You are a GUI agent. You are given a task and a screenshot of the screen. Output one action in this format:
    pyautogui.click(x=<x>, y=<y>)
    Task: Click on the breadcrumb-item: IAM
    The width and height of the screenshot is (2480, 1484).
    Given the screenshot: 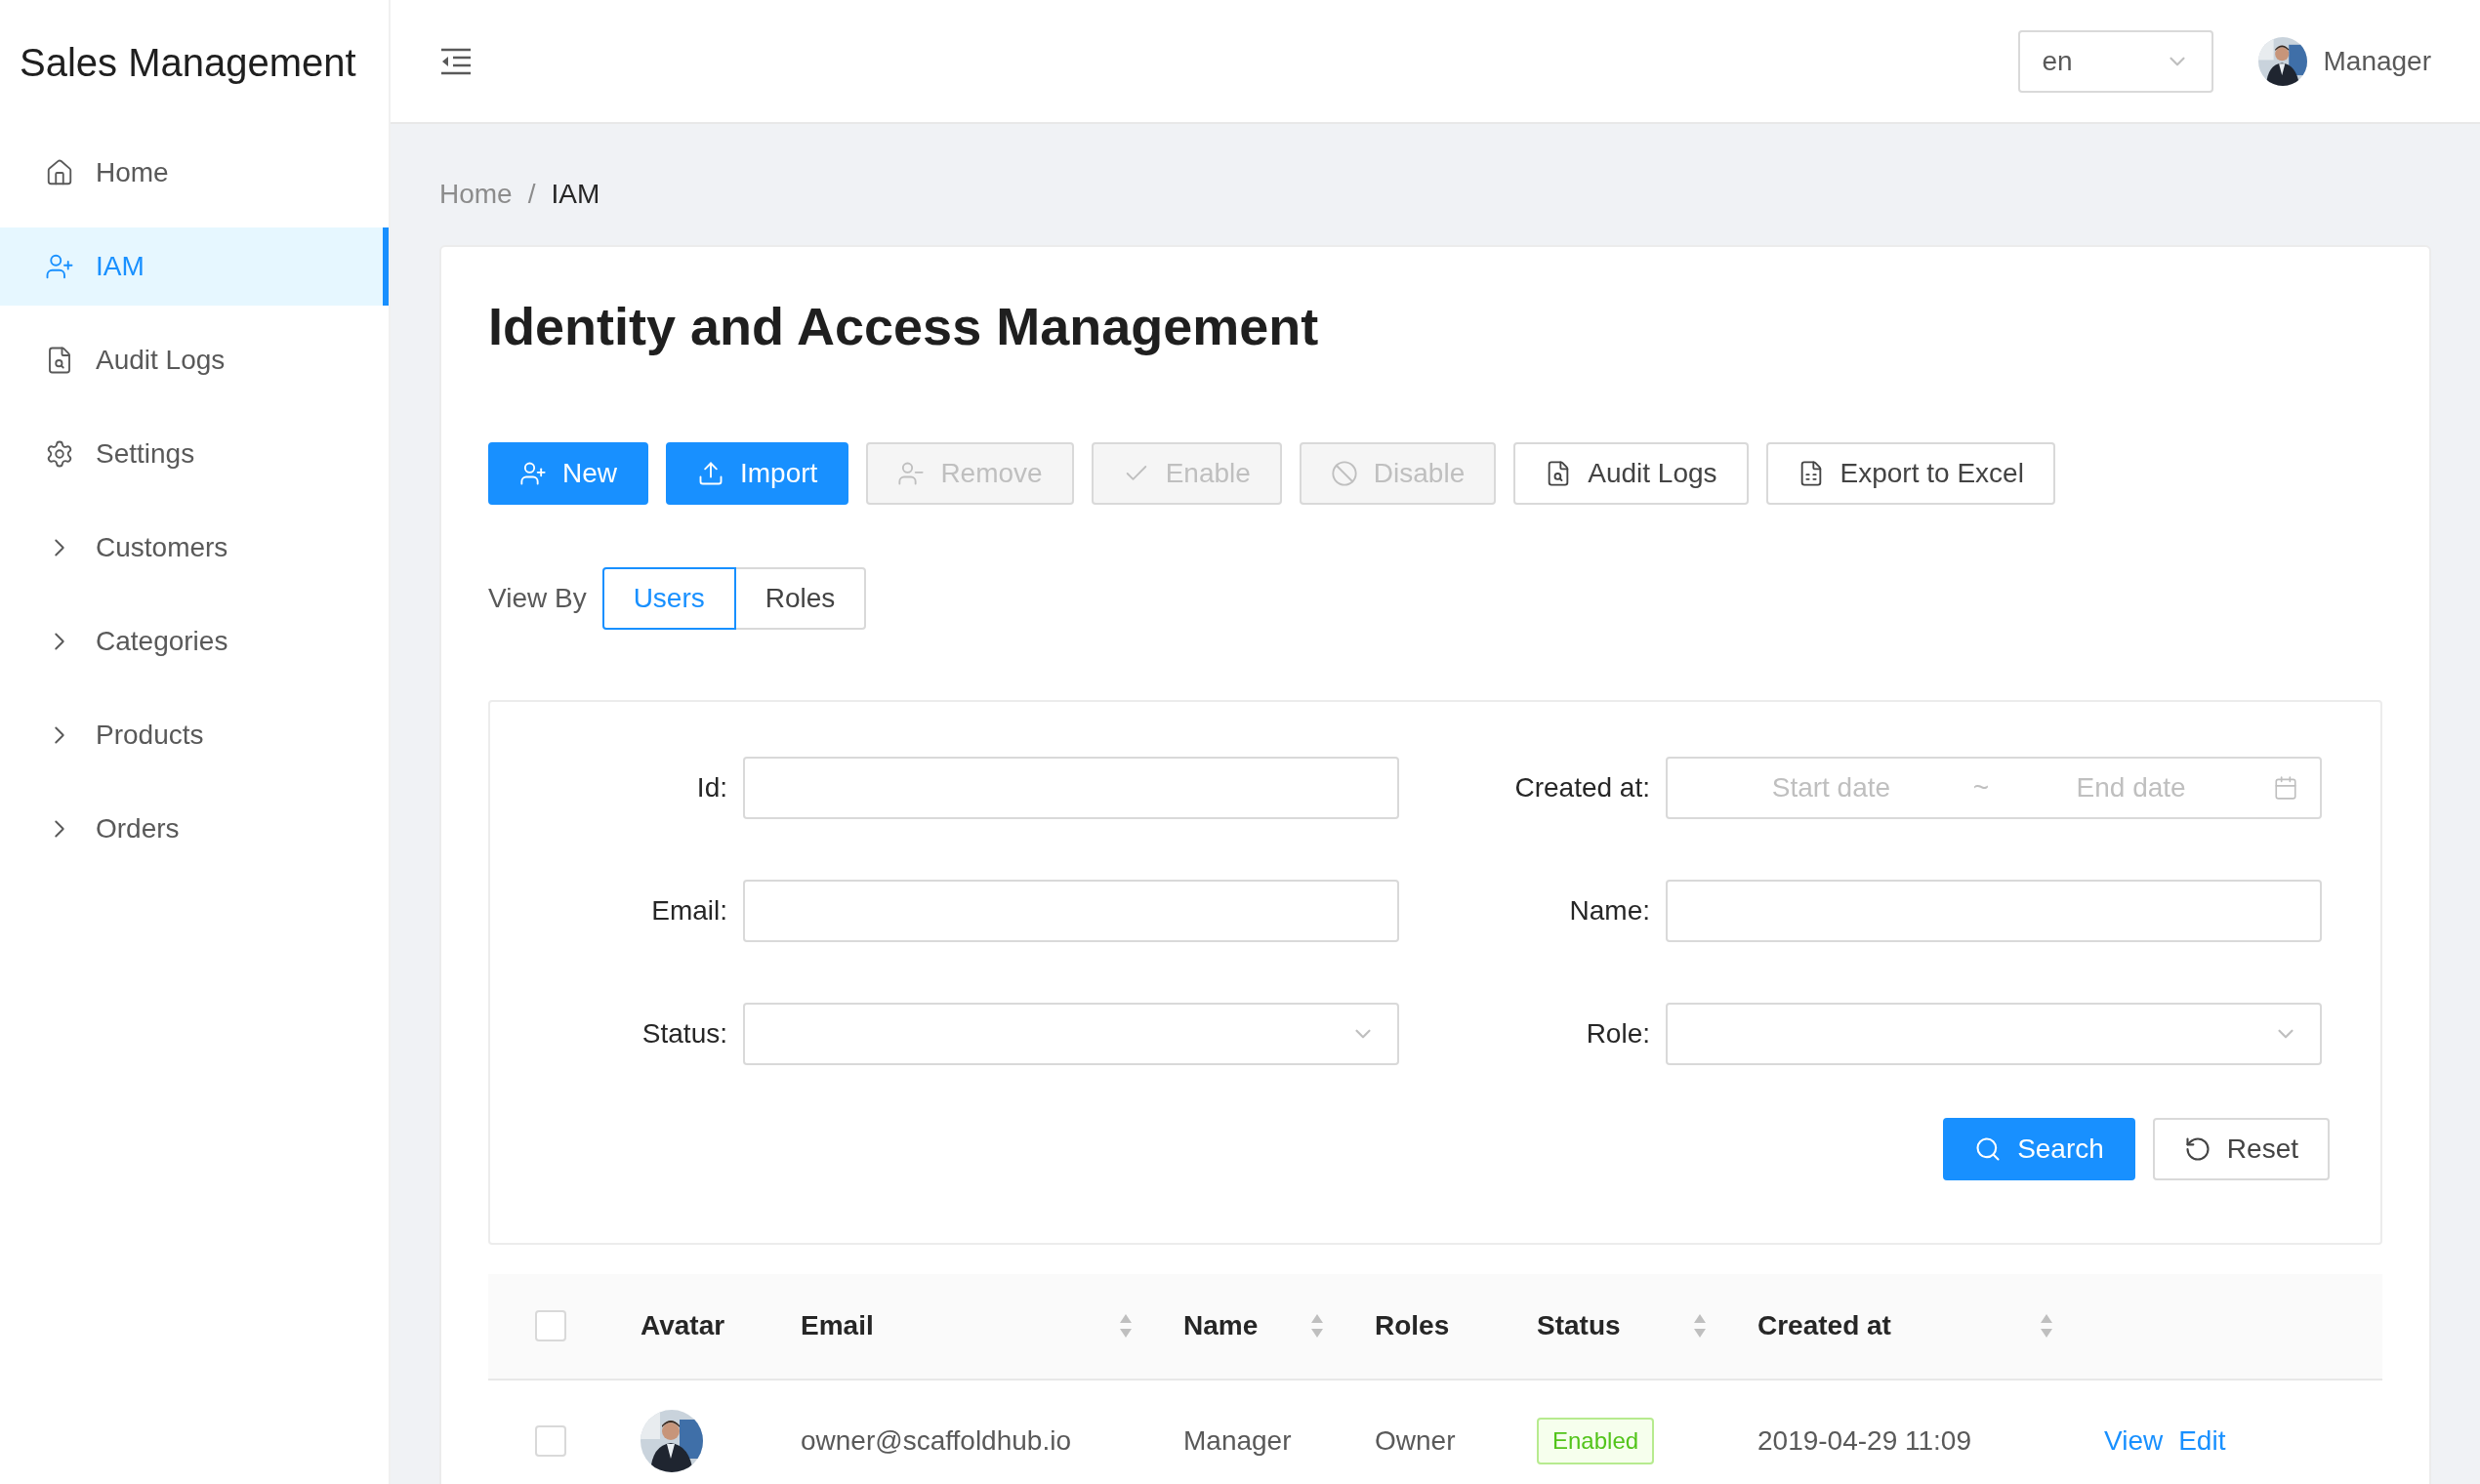 What is the action you would take?
    pyautogui.click(x=575, y=195)
    